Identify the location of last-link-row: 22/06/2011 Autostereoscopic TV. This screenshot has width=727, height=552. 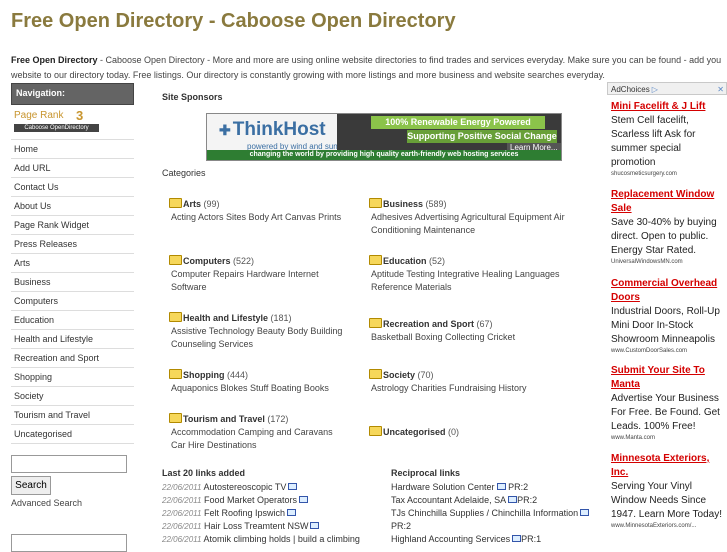
(261, 487).